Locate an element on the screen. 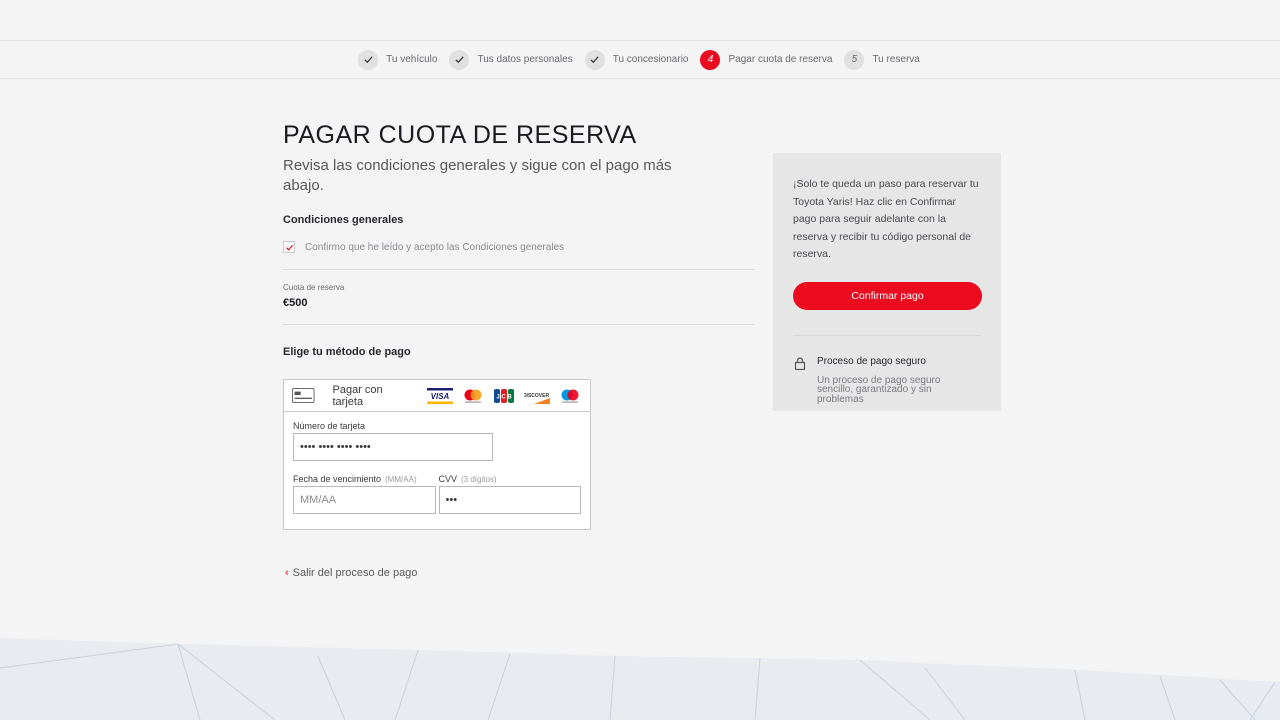  secure-payment-title: Proceso de pago seguro is located at coordinates (871, 361).